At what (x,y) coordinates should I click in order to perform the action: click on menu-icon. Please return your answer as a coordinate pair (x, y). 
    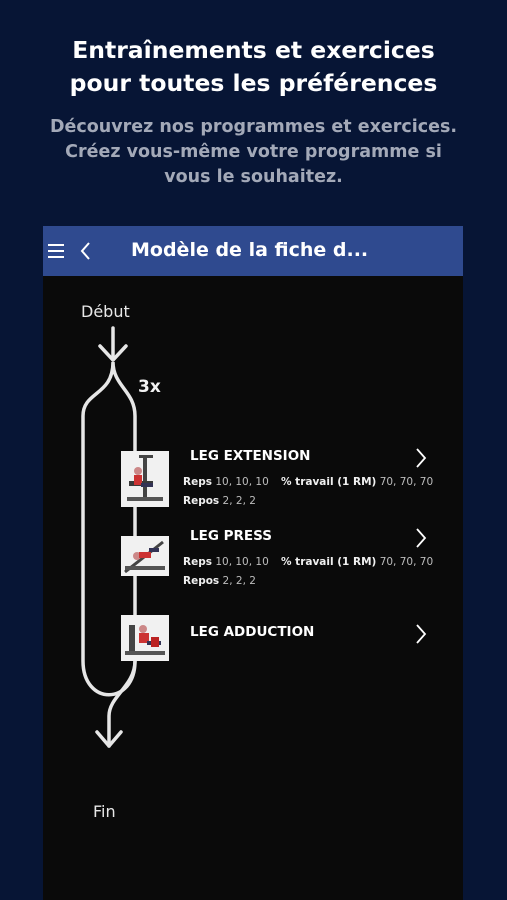
    Looking at the image, I should click on (57, 251).